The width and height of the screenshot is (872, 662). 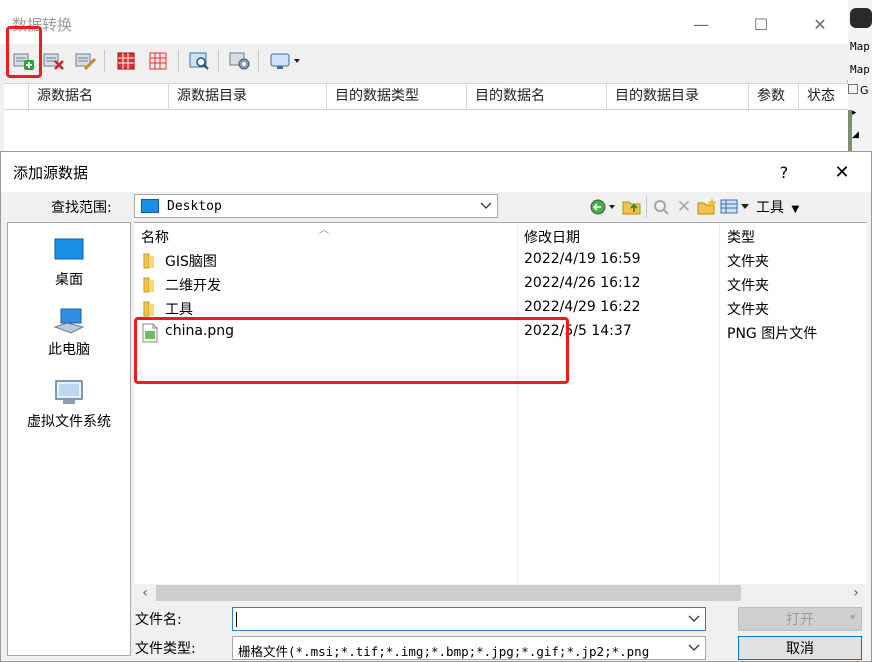 I want to click on search-web-button, so click(x=661, y=207).